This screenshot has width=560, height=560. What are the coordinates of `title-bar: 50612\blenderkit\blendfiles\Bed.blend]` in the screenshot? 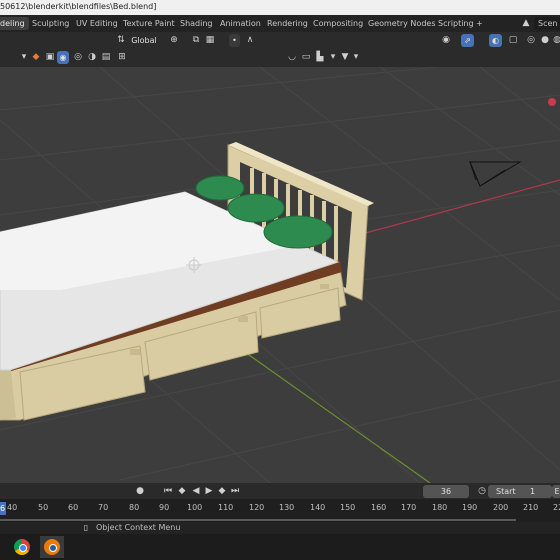 It's located at (280, 7).